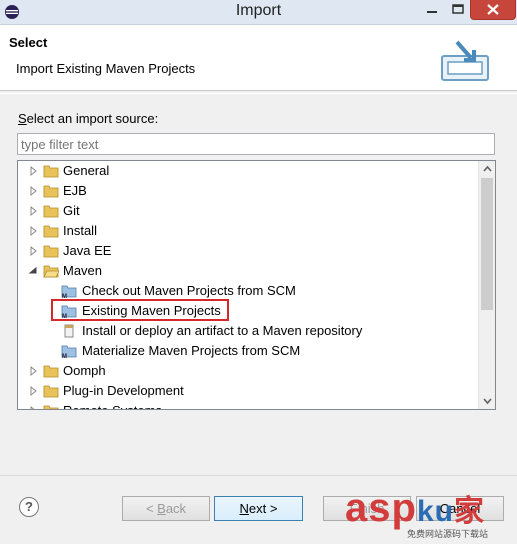 This screenshot has width=517, height=544. I want to click on minimize-icon, so click(432, 12).